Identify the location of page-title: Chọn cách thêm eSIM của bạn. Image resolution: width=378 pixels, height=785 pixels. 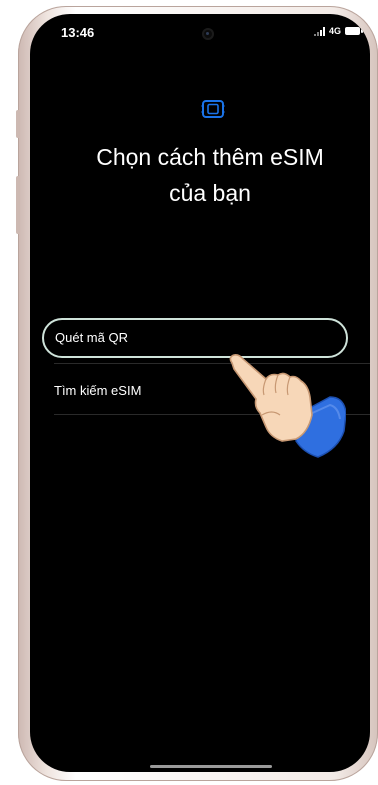
(205, 175).